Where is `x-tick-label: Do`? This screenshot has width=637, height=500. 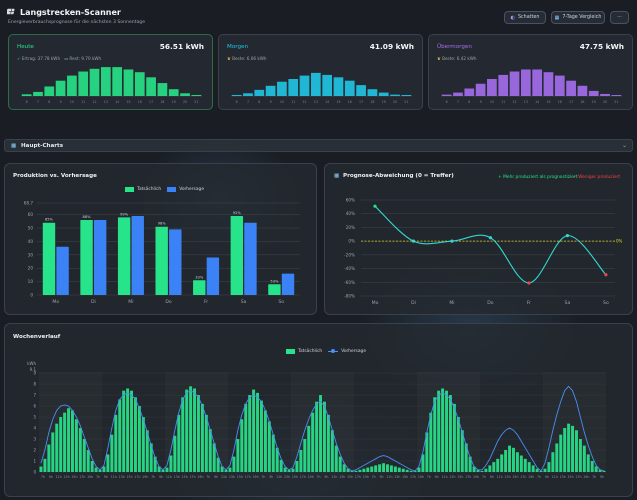 x-tick-label: Do is located at coordinates (168, 302).